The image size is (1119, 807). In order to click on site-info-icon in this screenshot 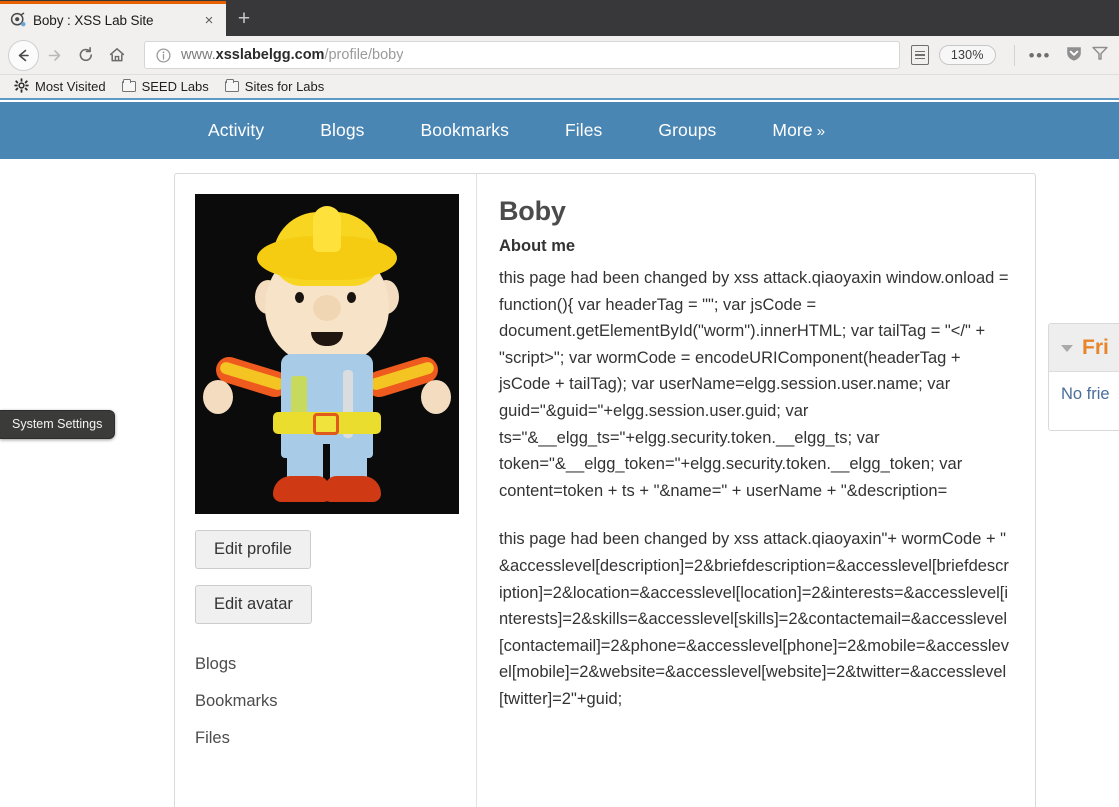, I will do `click(163, 55)`.